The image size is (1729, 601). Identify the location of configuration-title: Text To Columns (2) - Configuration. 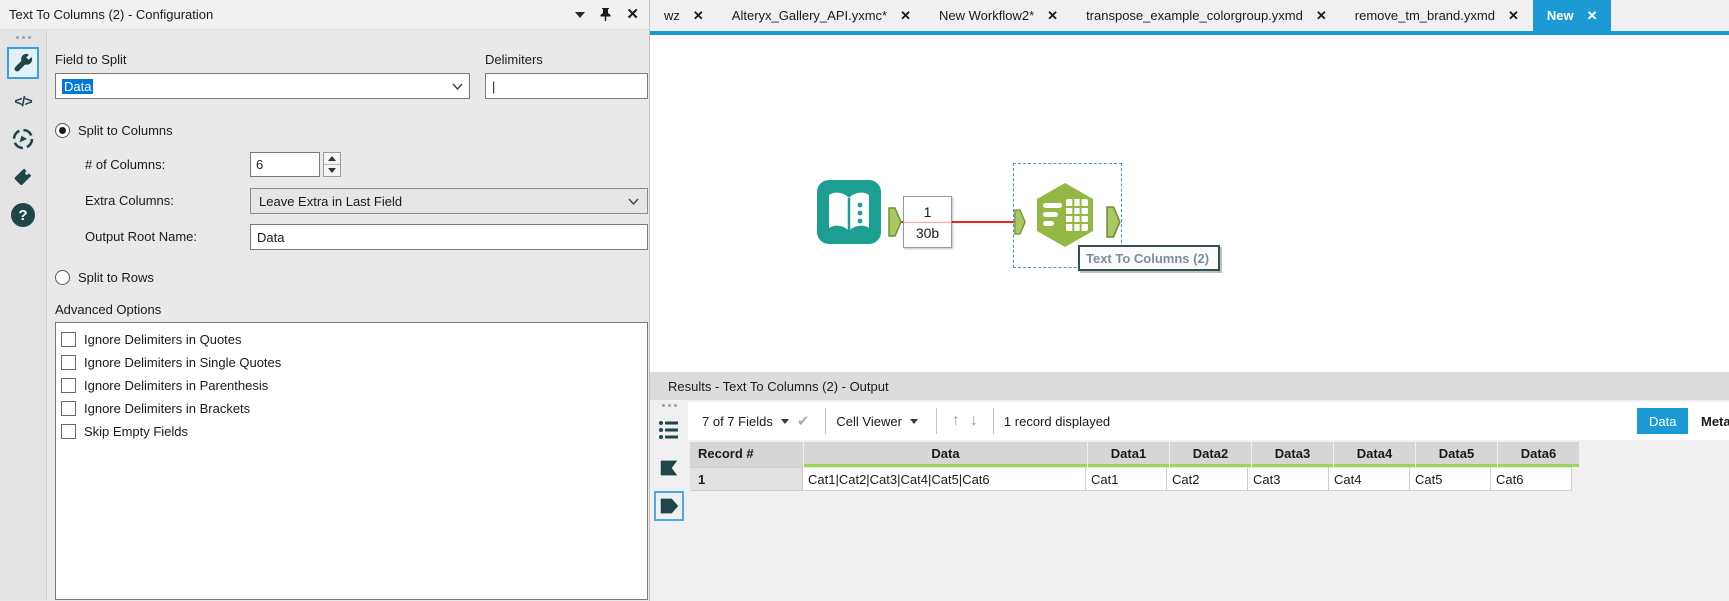
(111, 14).